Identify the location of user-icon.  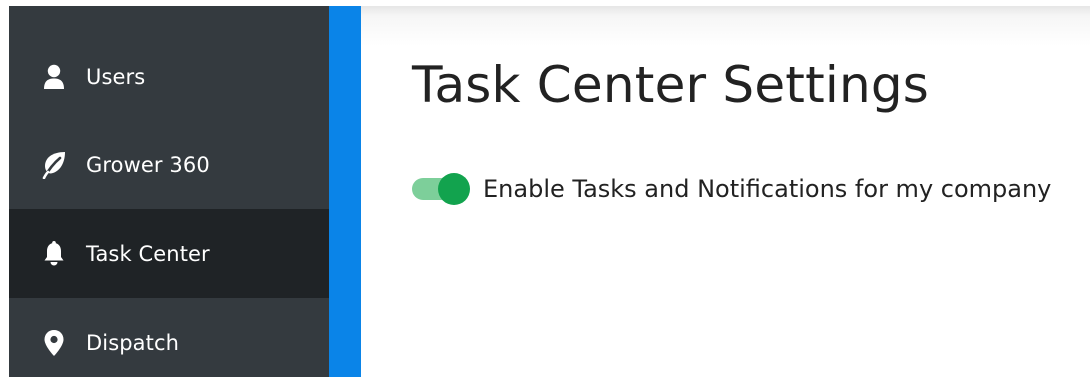
(54, 77).